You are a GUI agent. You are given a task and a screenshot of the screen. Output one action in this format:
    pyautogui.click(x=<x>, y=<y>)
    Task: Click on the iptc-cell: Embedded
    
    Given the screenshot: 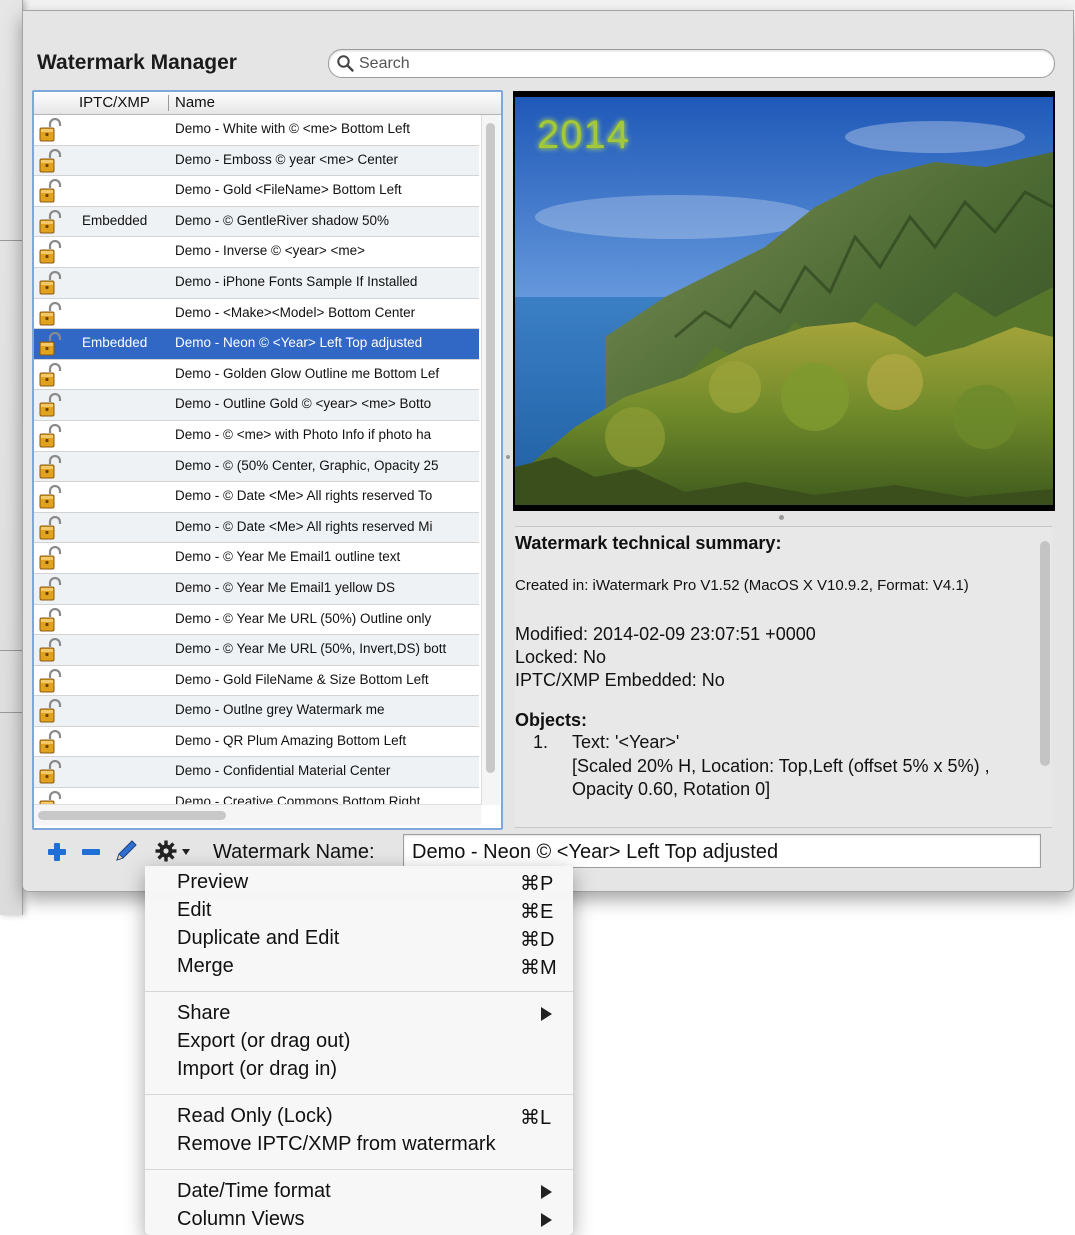 What is the action you would take?
    pyautogui.click(x=115, y=343)
    